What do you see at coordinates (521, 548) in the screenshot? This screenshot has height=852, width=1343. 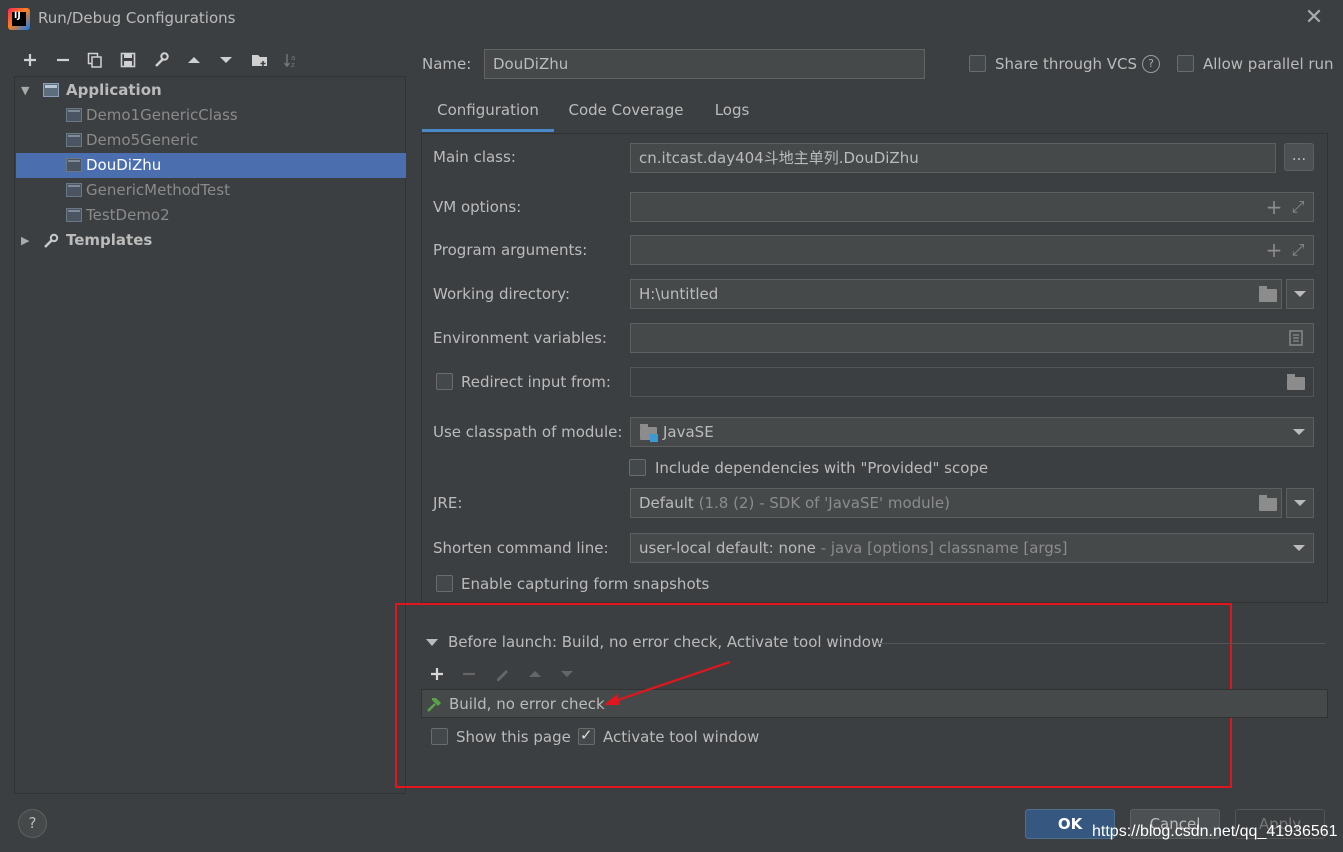 I see `shorten-command-line-label: Shorten command line:` at bounding box center [521, 548].